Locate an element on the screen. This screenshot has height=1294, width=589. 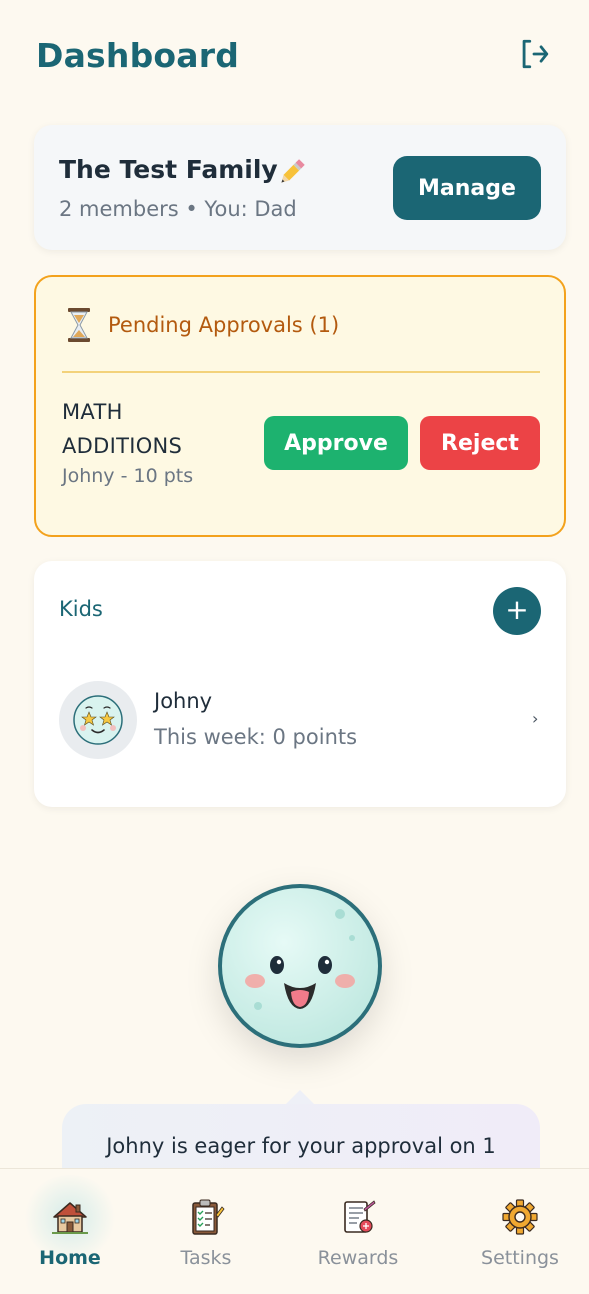
approve-button: Approve is located at coordinates (336, 443).